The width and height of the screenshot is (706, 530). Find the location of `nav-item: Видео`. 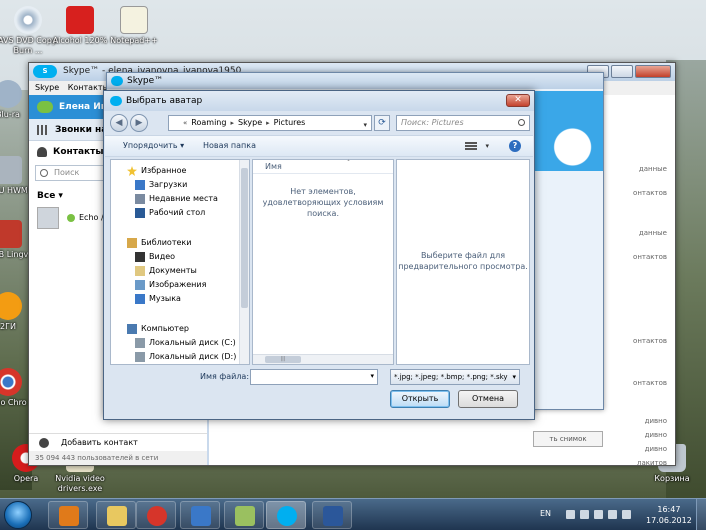

nav-item: Видео is located at coordinates (143, 257).